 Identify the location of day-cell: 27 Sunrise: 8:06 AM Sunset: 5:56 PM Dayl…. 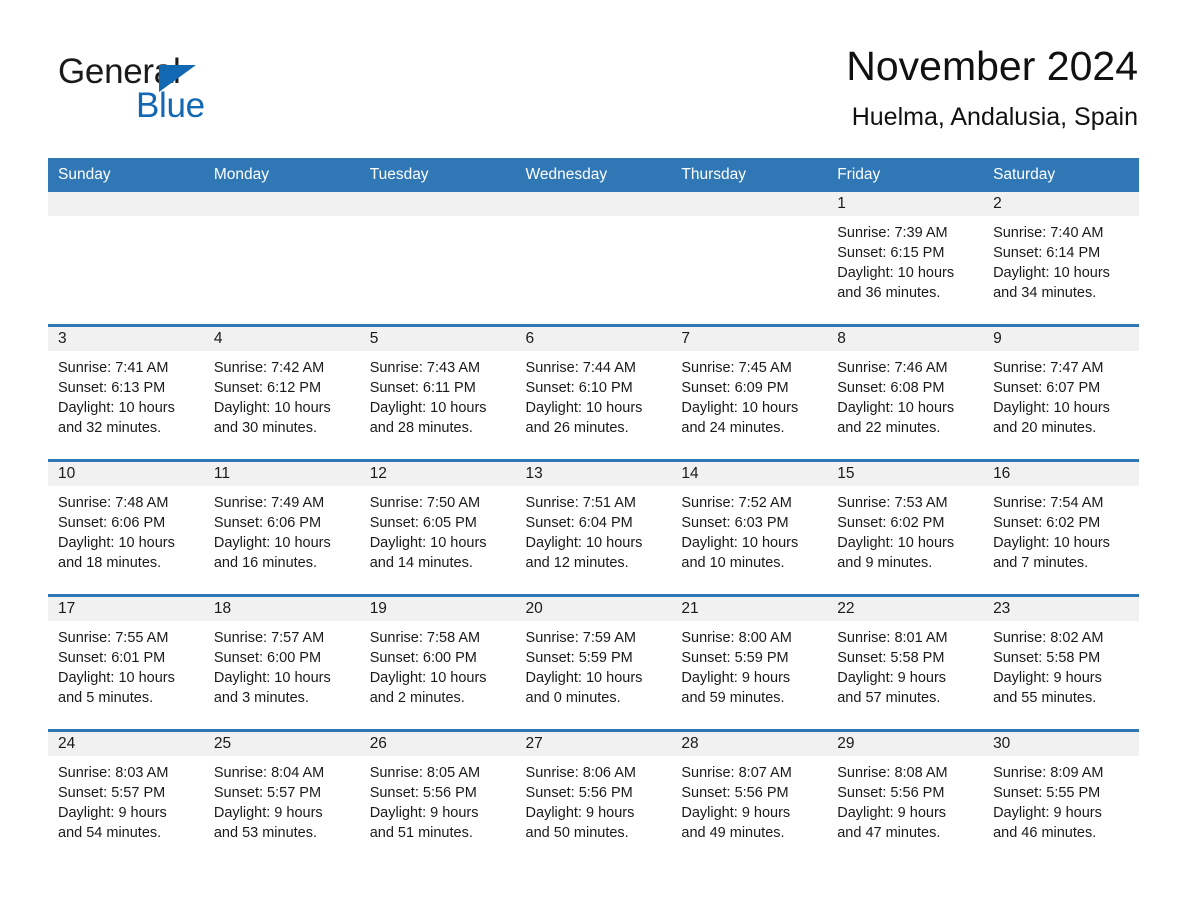
(593, 797).